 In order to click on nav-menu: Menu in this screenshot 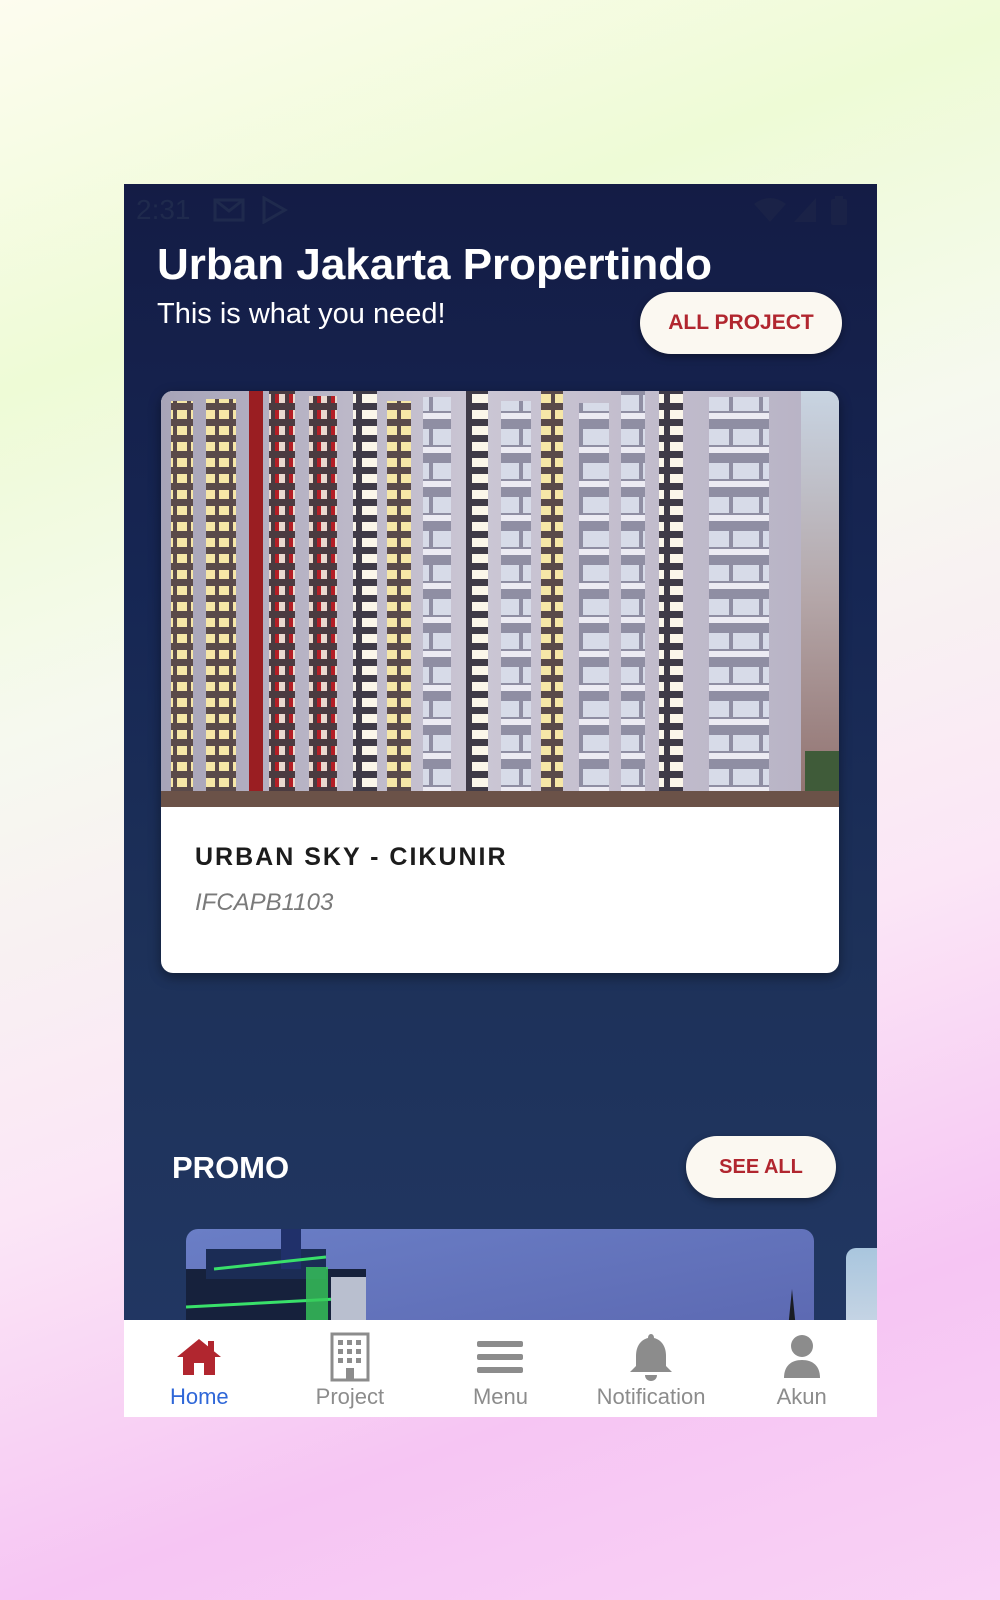, I will do `click(500, 1368)`.